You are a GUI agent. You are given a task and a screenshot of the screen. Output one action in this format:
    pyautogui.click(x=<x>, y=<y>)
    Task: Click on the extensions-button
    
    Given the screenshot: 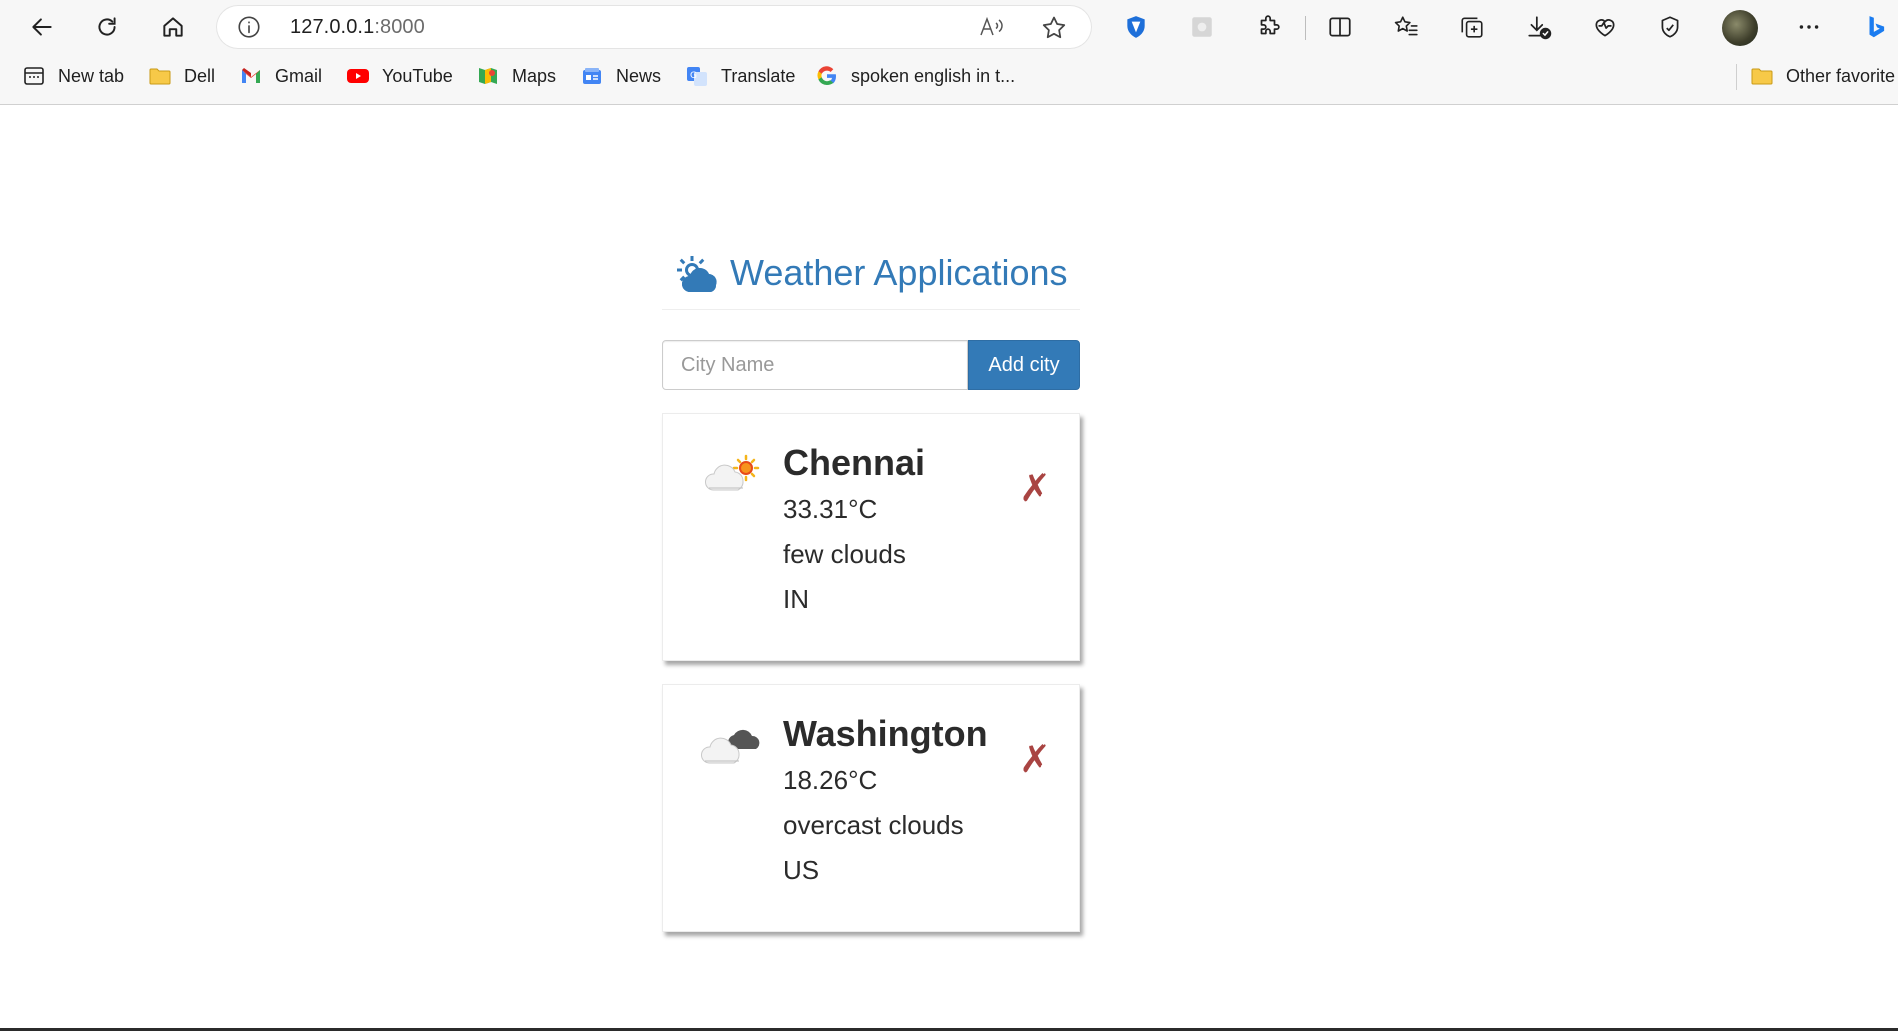 What is the action you would take?
    pyautogui.click(x=1268, y=27)
    